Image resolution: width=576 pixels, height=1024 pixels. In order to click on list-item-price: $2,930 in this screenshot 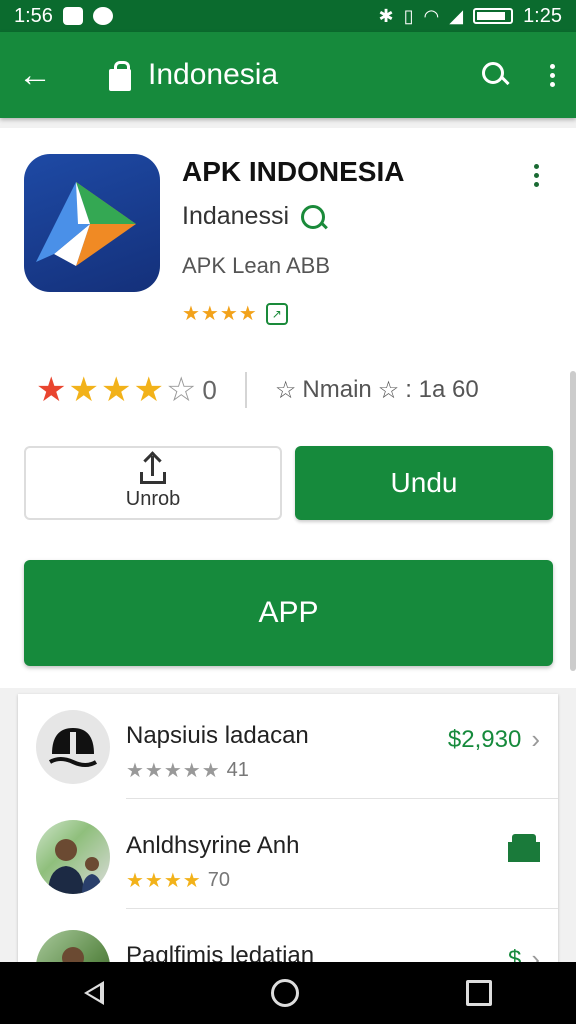, I will do `click(484, 739)`.